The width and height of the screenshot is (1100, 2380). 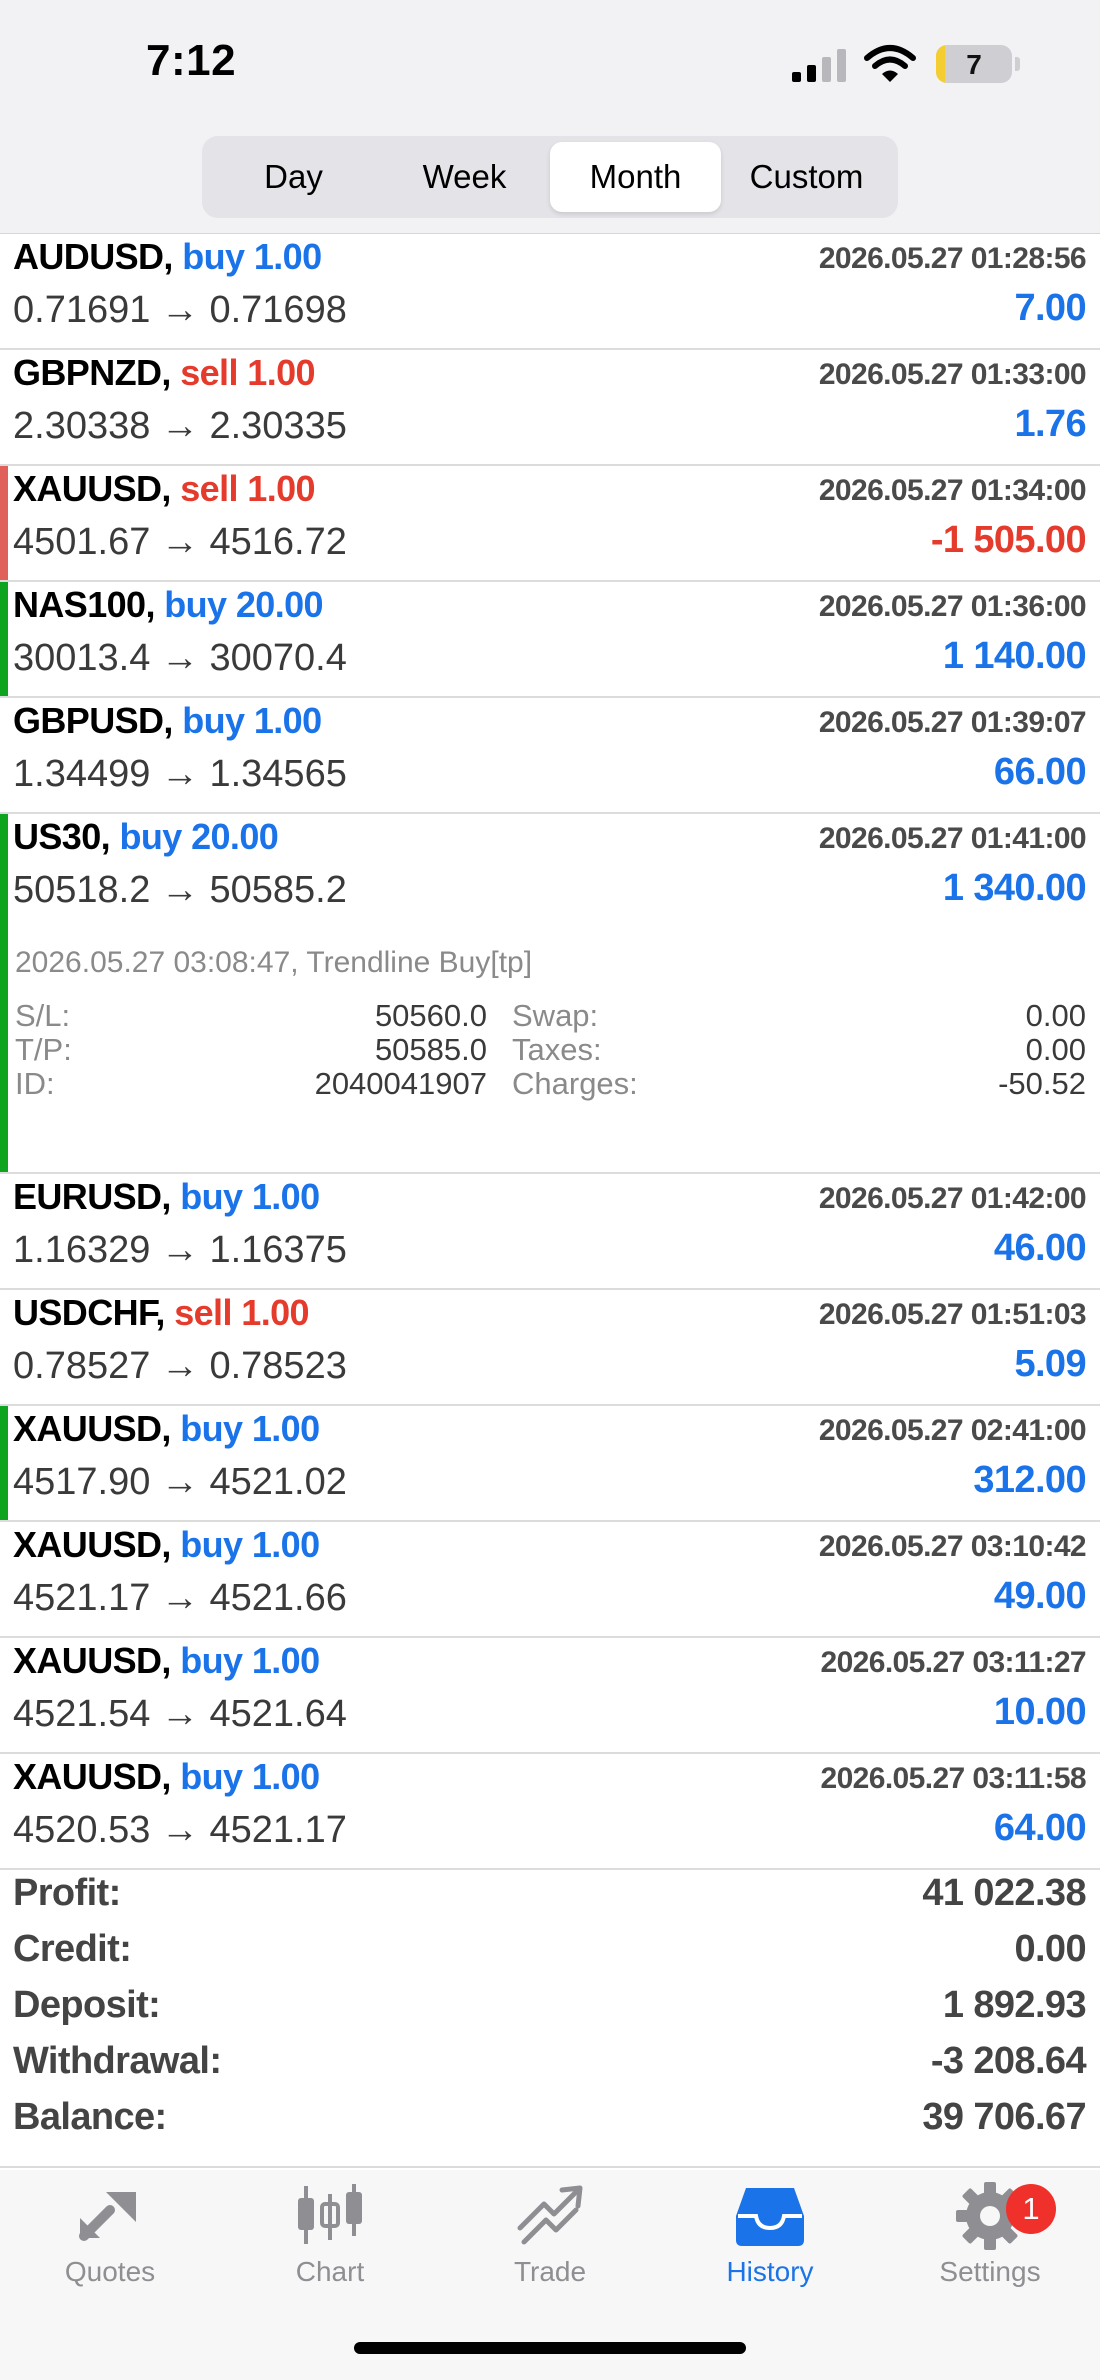 What do you see at coordinates (1040, 1712) in the screenshot?
I see `deal-profit: 10.00` at bounding box center [1040, 1712].